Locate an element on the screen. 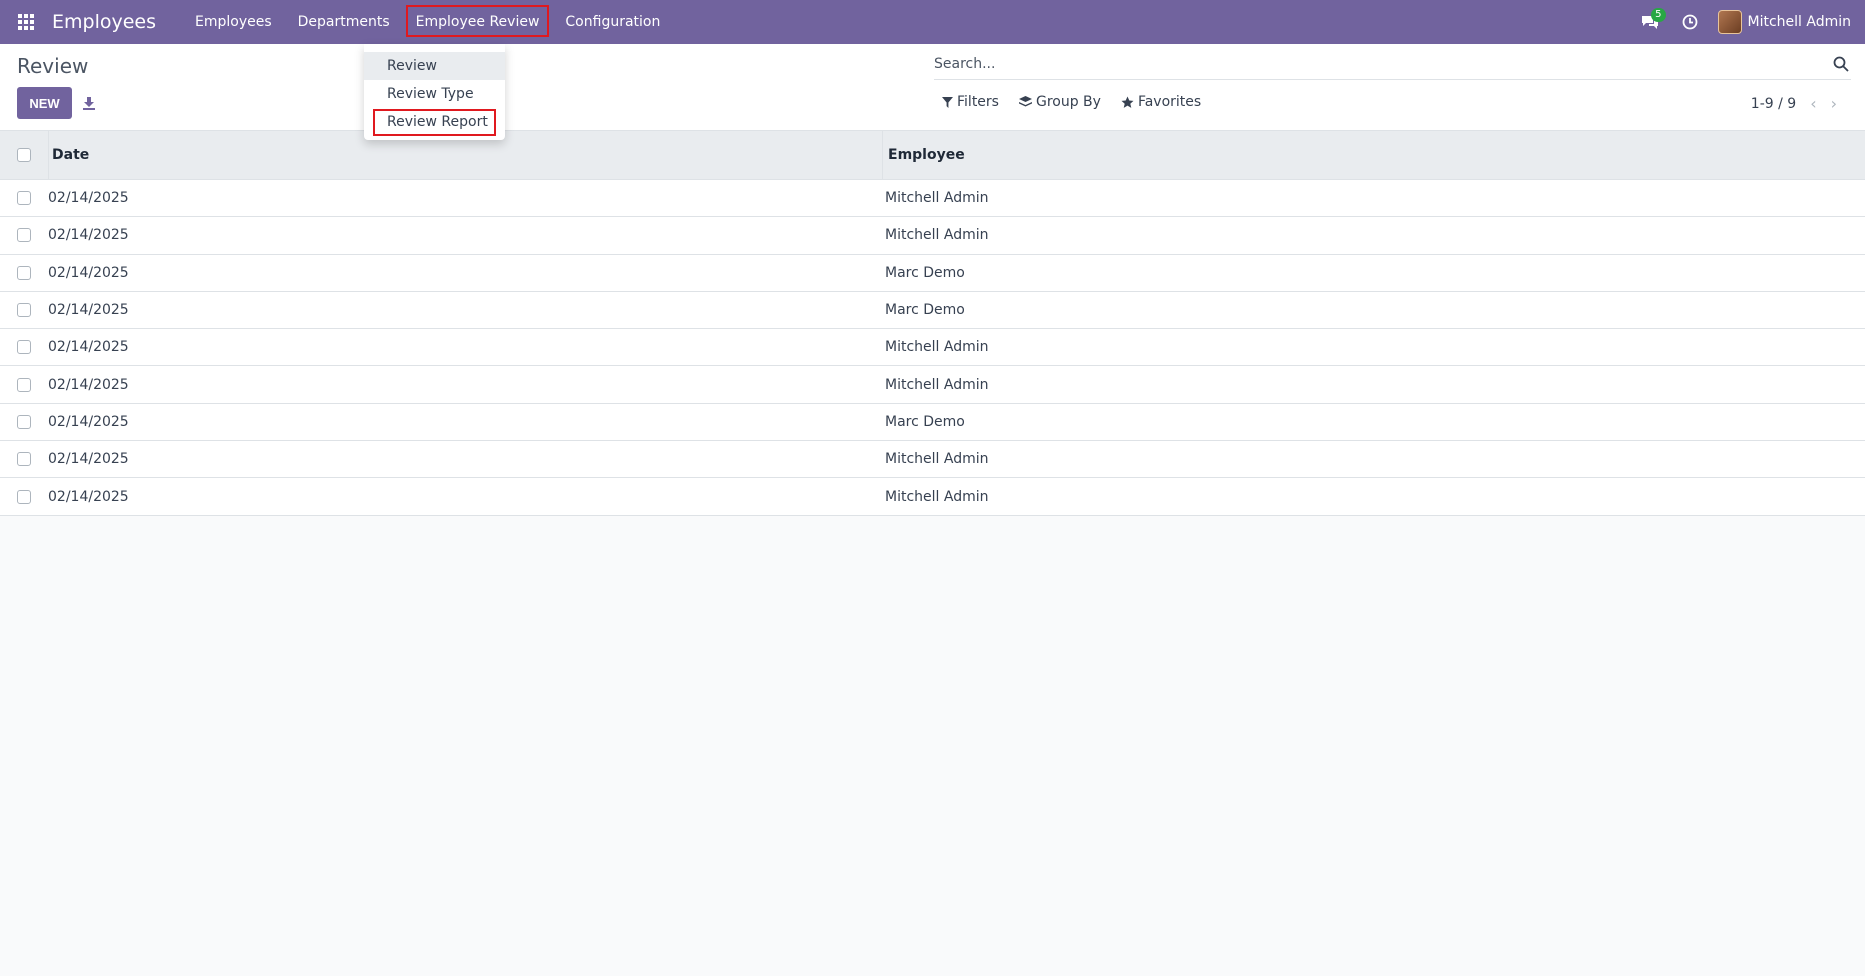 Image resolution: width=1865 pixels, height=976 pixels. dropdown-item-review: Review is located at coordinates (434, 66).